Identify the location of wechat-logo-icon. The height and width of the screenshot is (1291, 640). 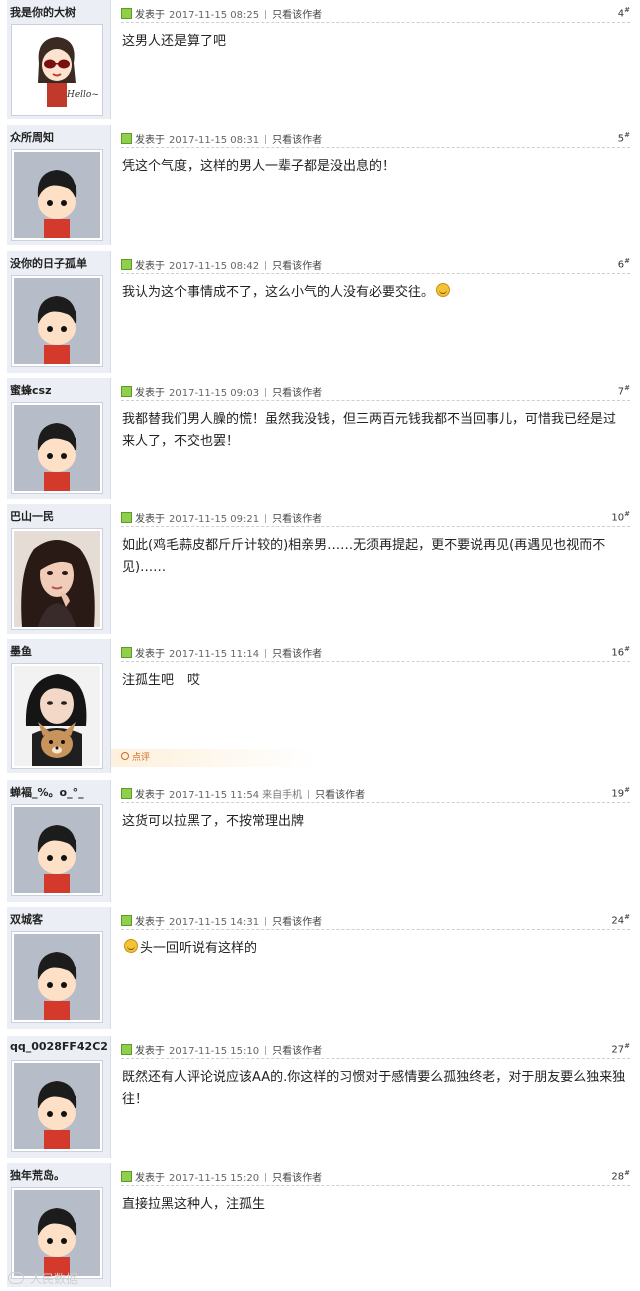
(16, 1278).